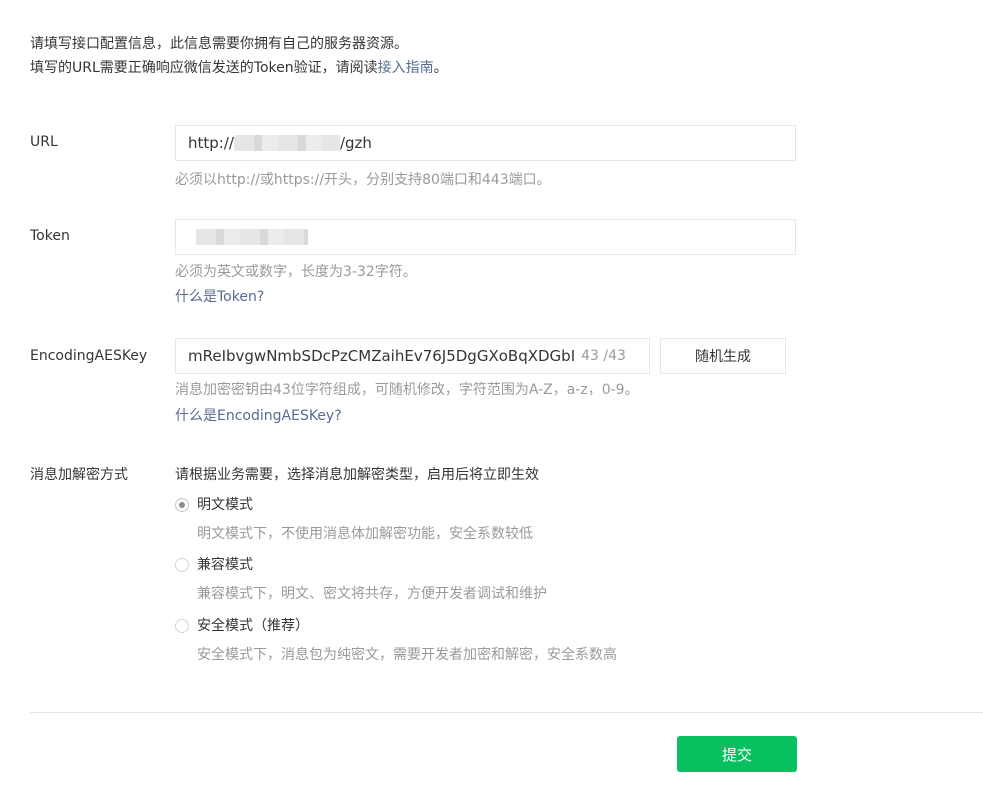 This screenshot has height=787, width=983. I want to click on generate-random-button: 随机生成, so click(723, 356).